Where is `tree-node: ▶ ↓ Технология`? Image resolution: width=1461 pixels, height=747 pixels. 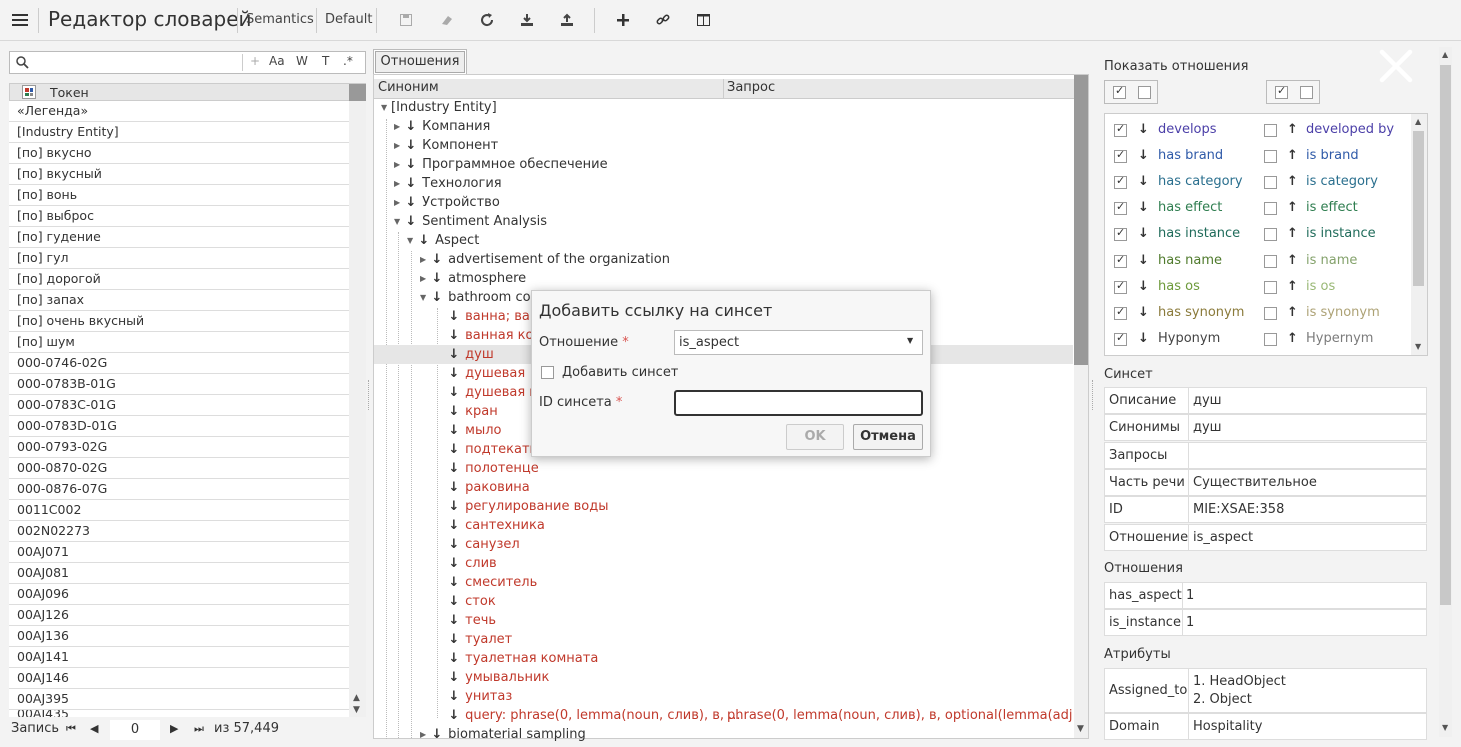
tree-node: ▶ ↓ Технология is located at coordinates (448, 183).